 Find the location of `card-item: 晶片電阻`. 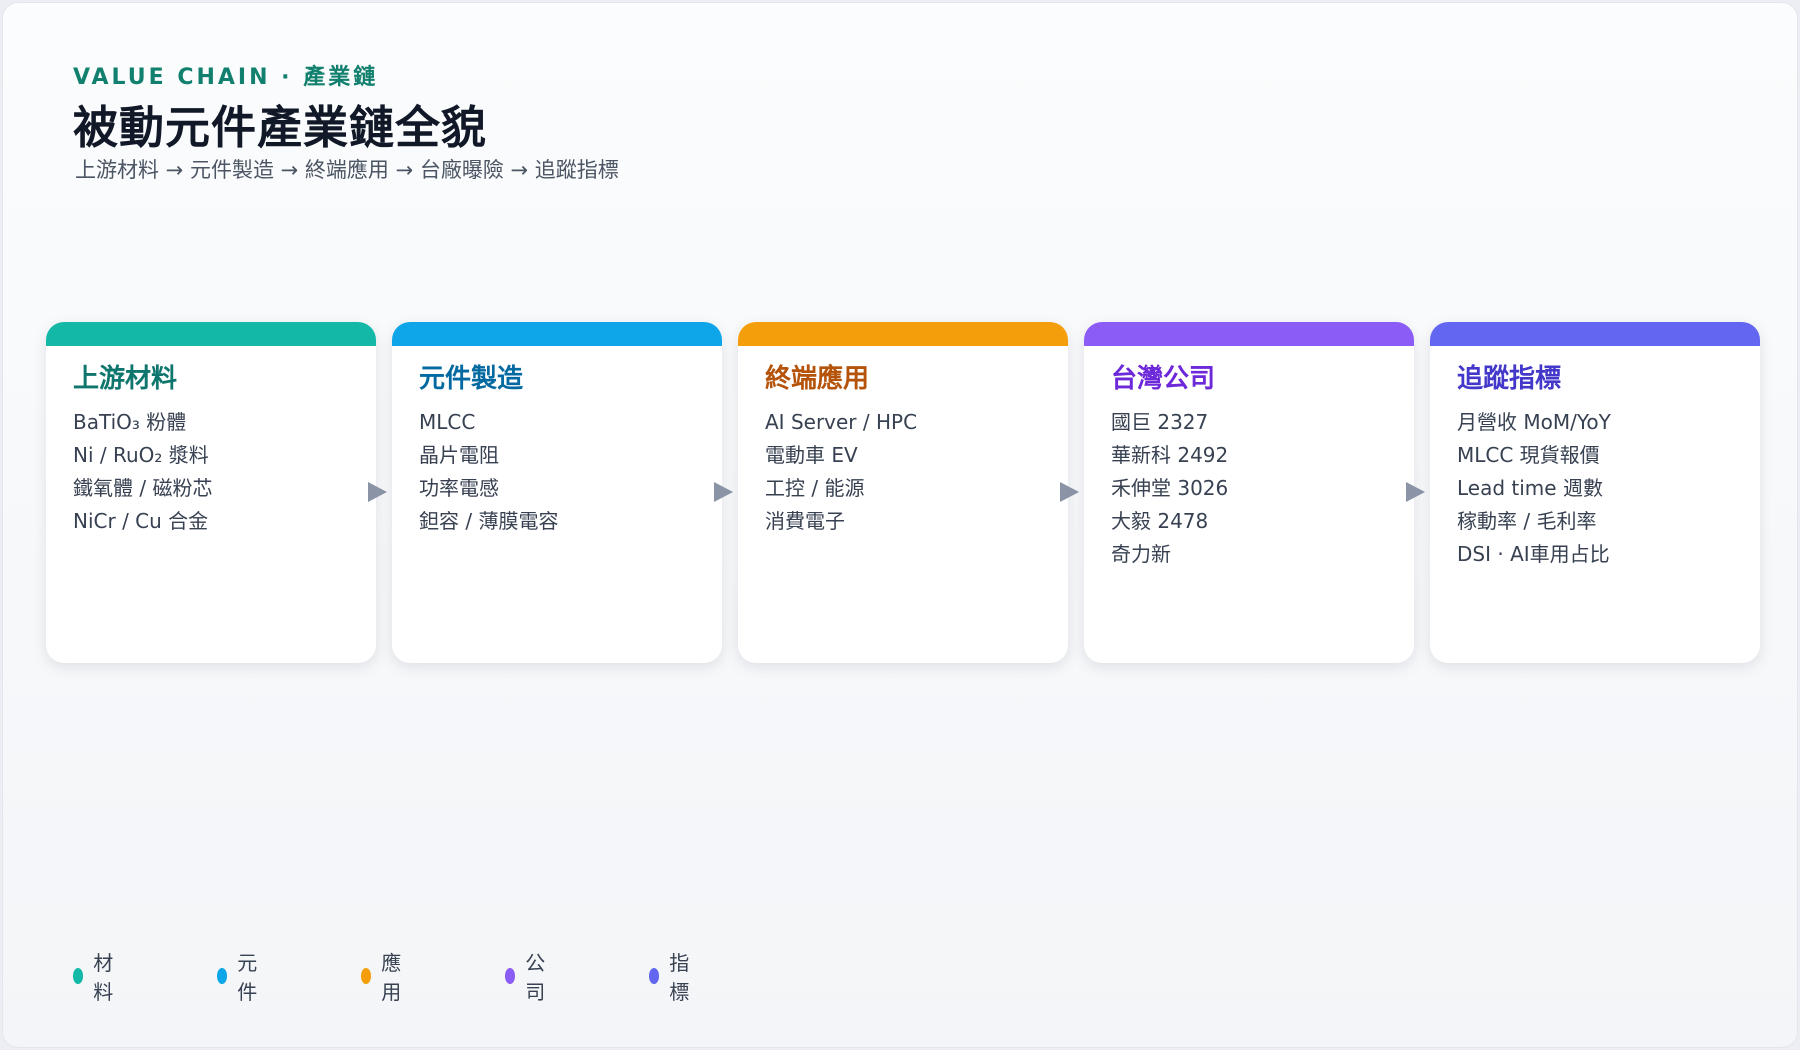

card-item: 晶片電阻 is located at coordinates (459, 455).